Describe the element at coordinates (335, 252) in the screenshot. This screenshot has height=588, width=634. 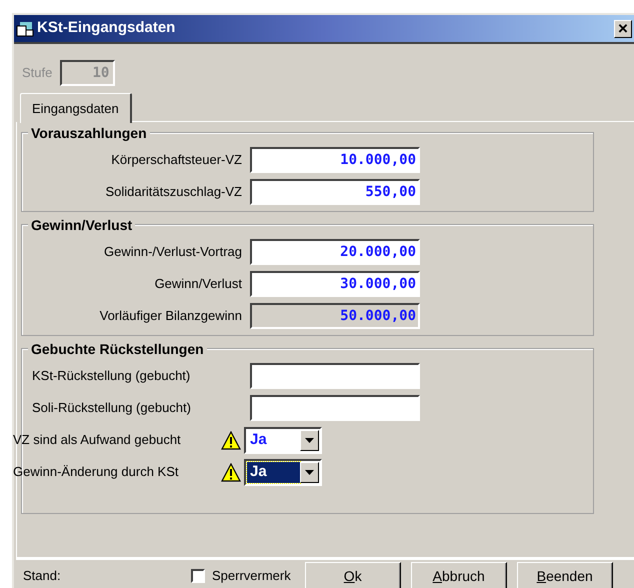
I see `input-field: 20.000,00` at that location.